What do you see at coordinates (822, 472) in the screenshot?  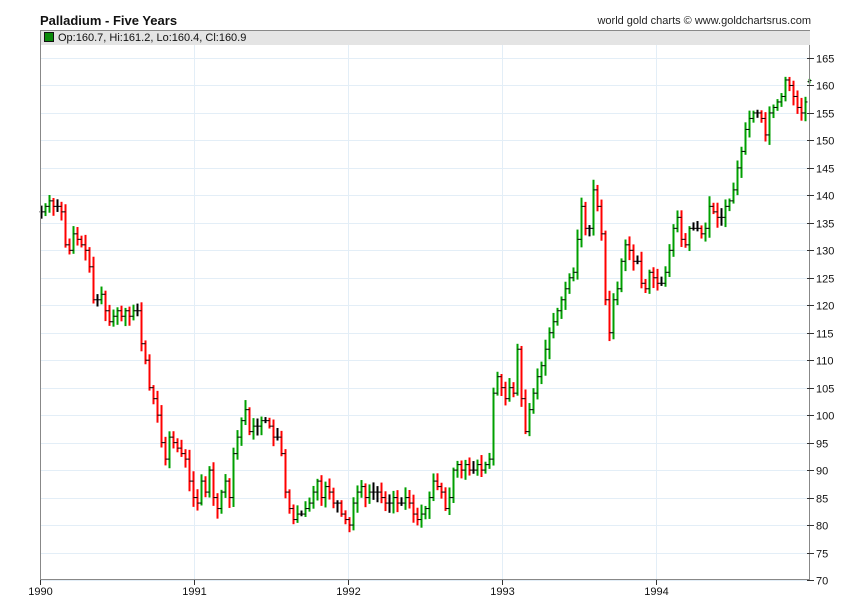 I see `y-tick-label: 90` at bounding box center [822, 472].